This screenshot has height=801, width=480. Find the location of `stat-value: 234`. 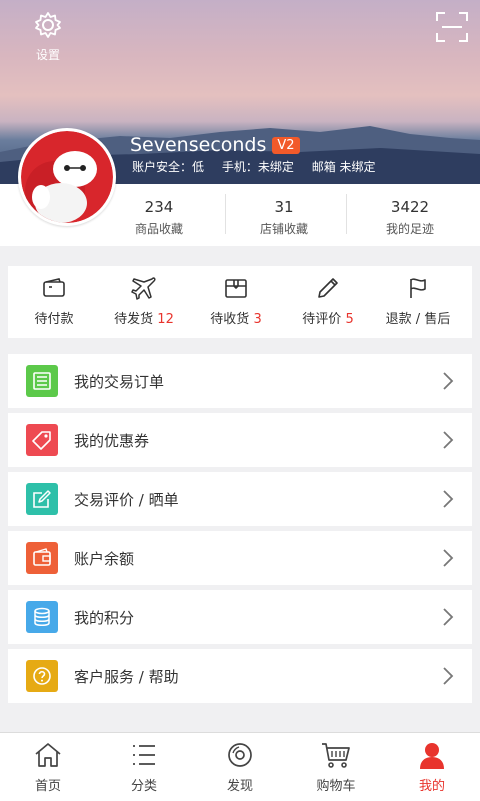

stat-value: 234 is located at coordinates (159, 207).